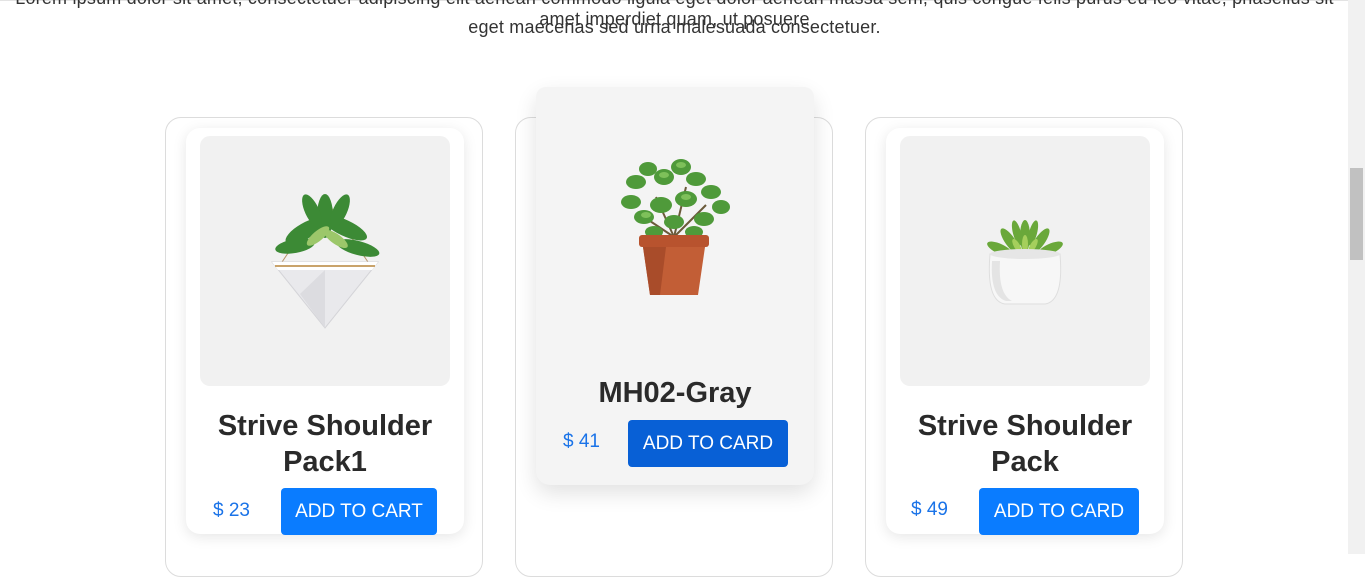 This screenshot has height=577, width=1365. I want to click on product-card: Strive Shoulder Pack $ 49 ADD TO CARD, so click(1025, 331).